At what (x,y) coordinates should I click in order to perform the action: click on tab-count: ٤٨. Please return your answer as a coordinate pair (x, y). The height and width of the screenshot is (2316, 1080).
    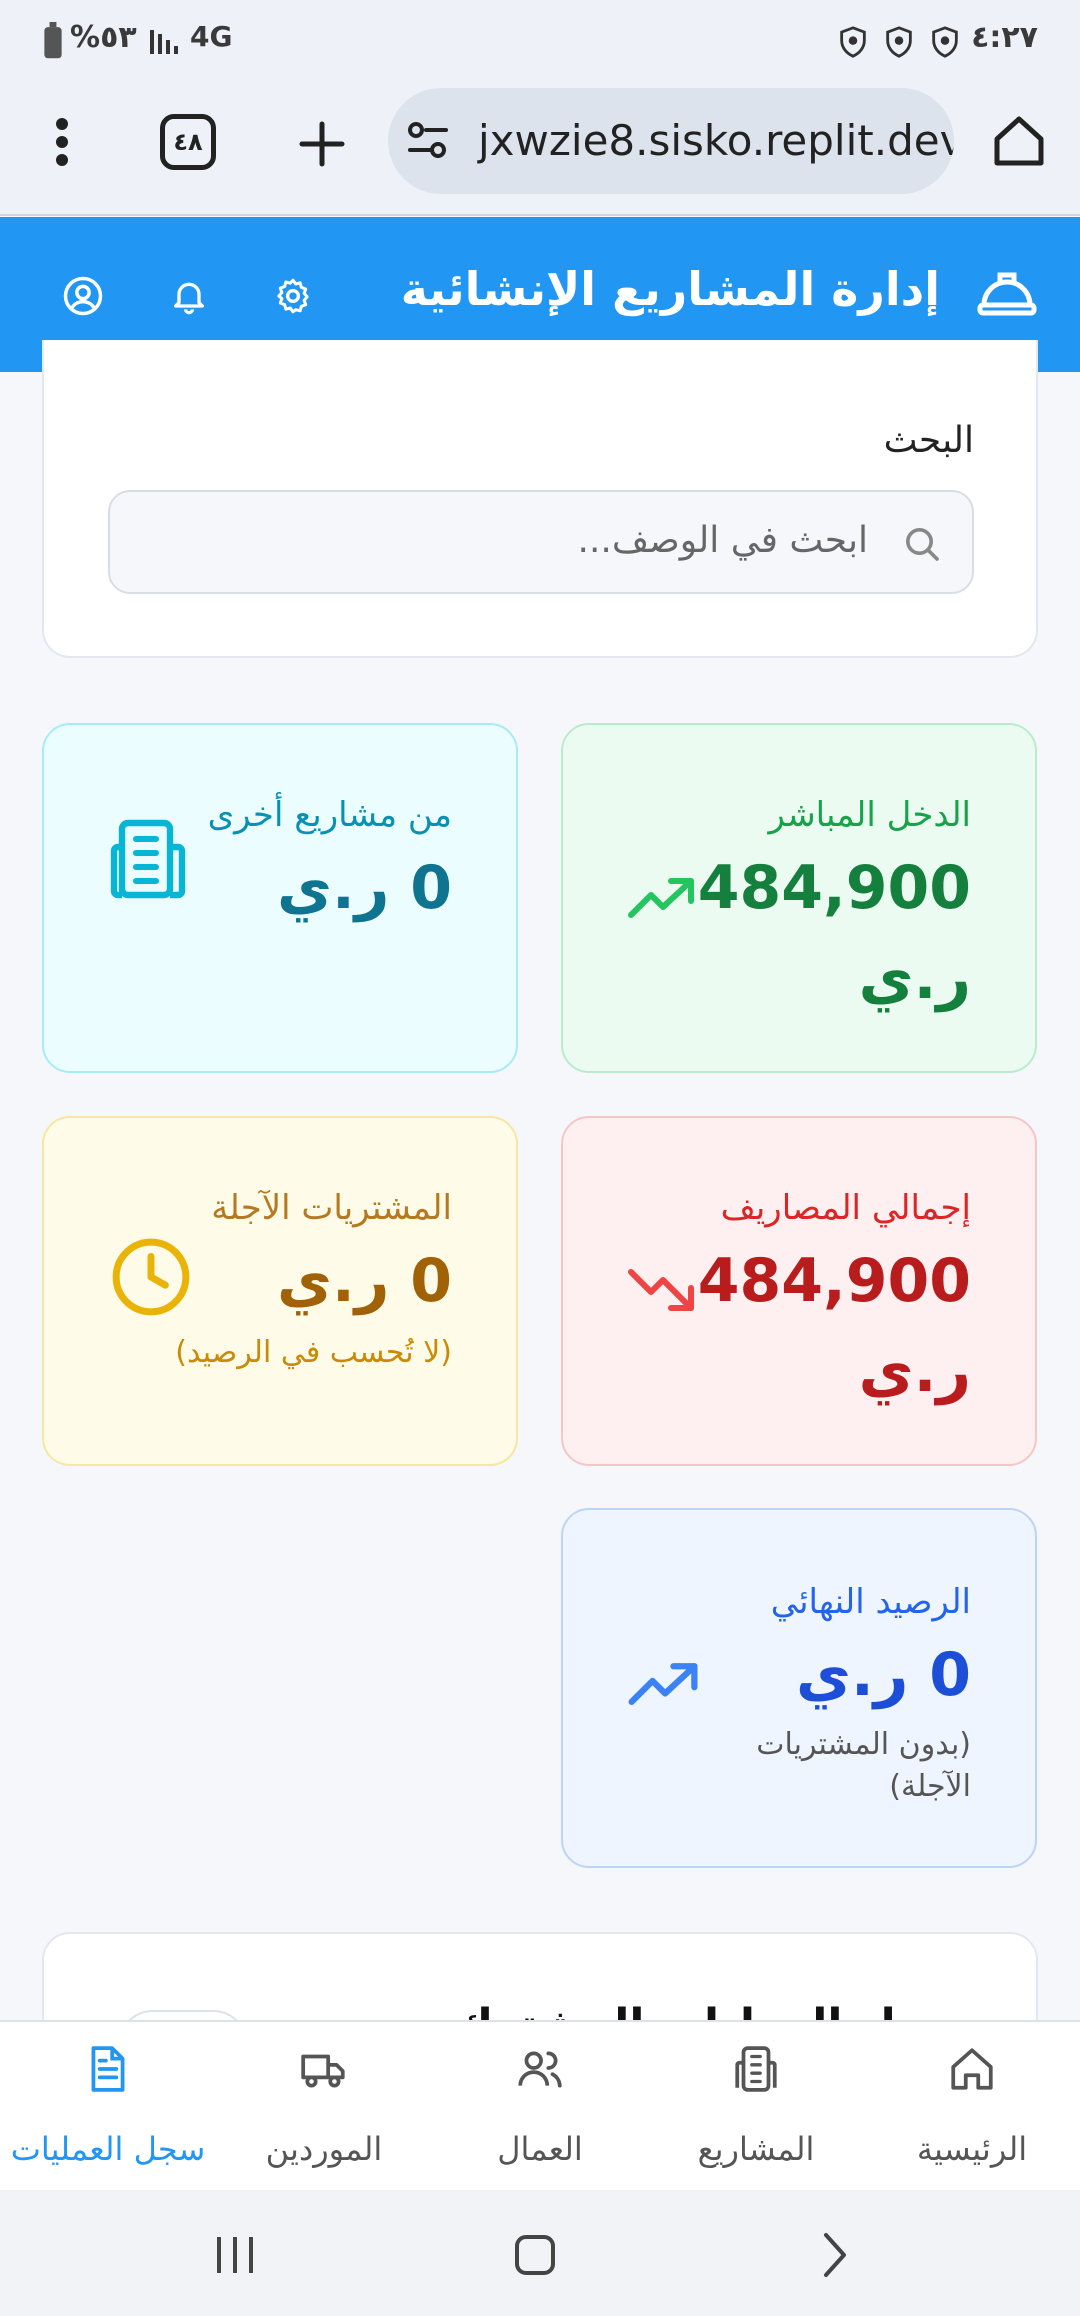
    Looking at the image, I should click on (188, 142).